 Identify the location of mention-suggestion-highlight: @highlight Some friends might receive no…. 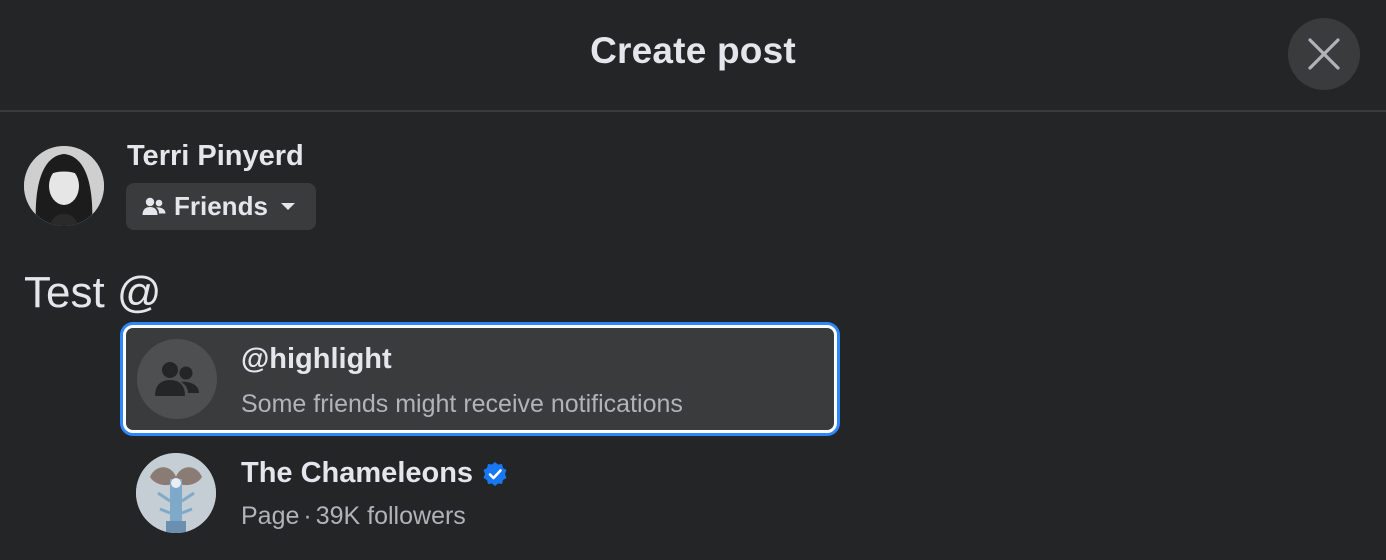
(480, 379).